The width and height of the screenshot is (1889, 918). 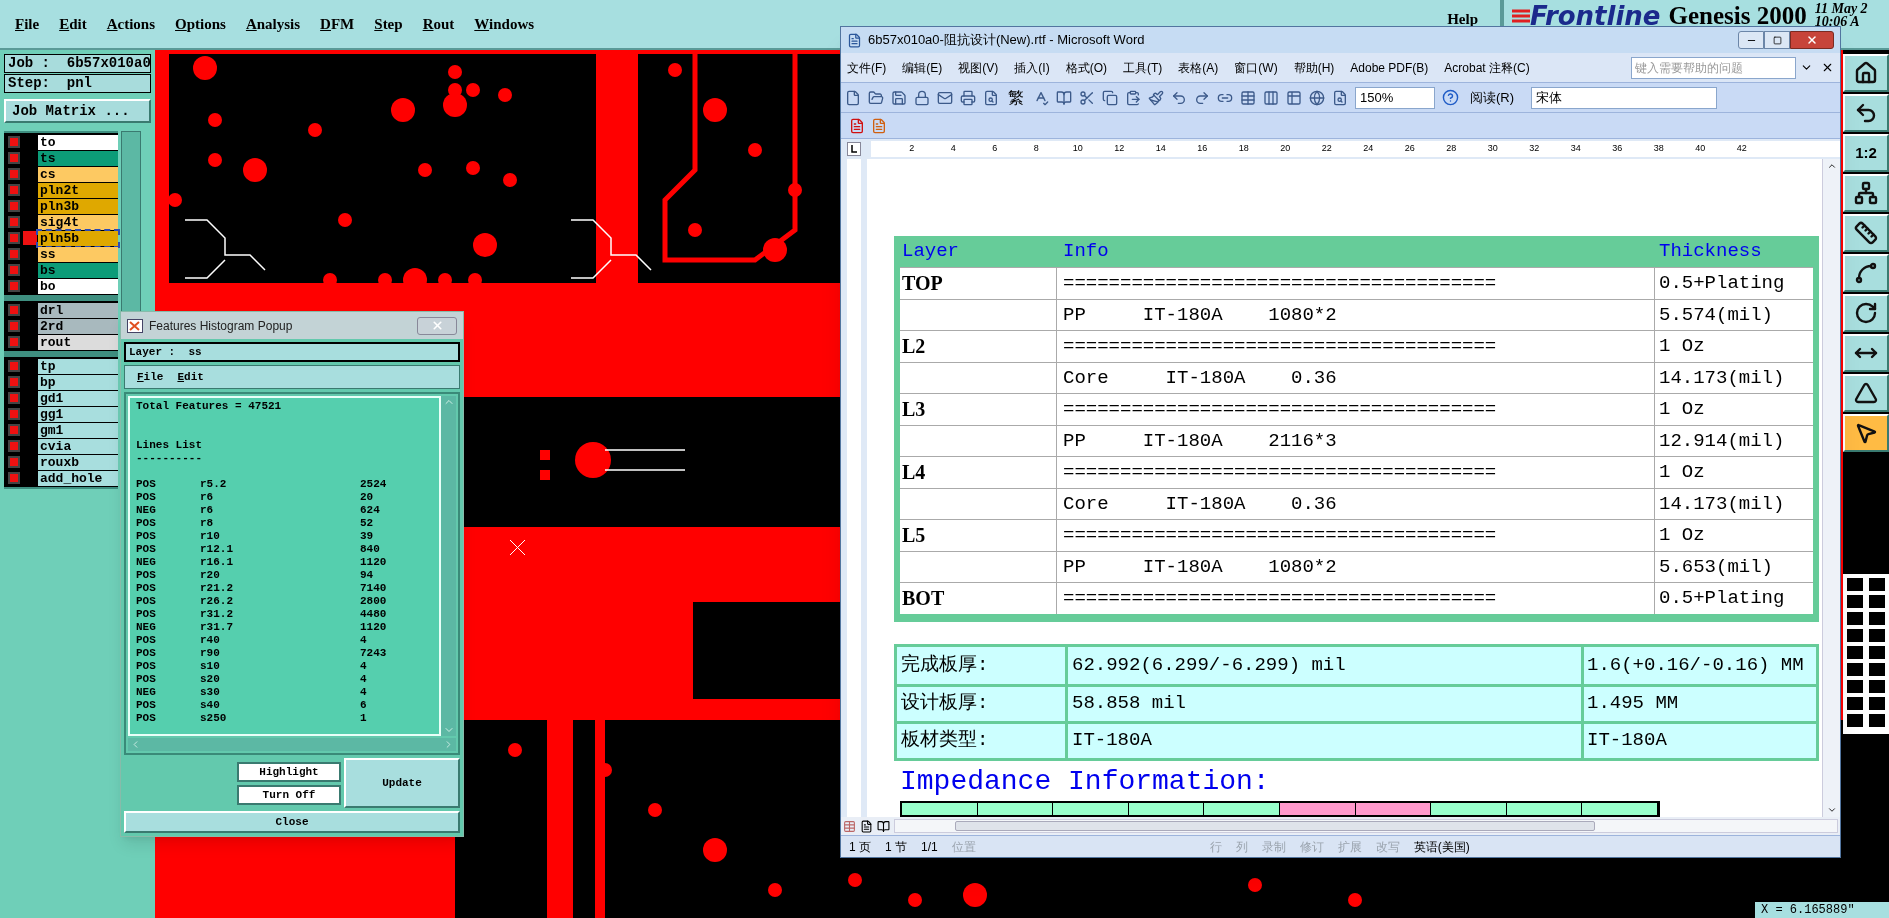 What do you see at coordinates (200, 24) in the screenshot?
I see `menu-item: Options` at bounding box center [200, 24].